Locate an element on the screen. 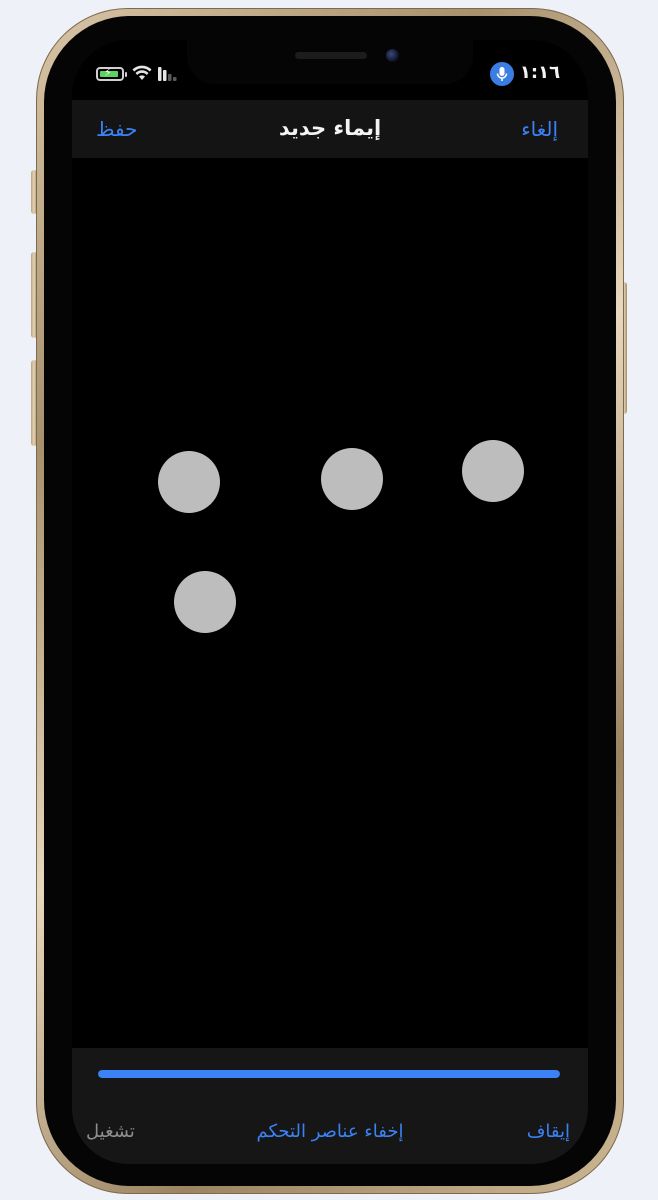 The height and width of the screenshot is (1200, 658). microphone-glyph is located at coordinates (502, 74).